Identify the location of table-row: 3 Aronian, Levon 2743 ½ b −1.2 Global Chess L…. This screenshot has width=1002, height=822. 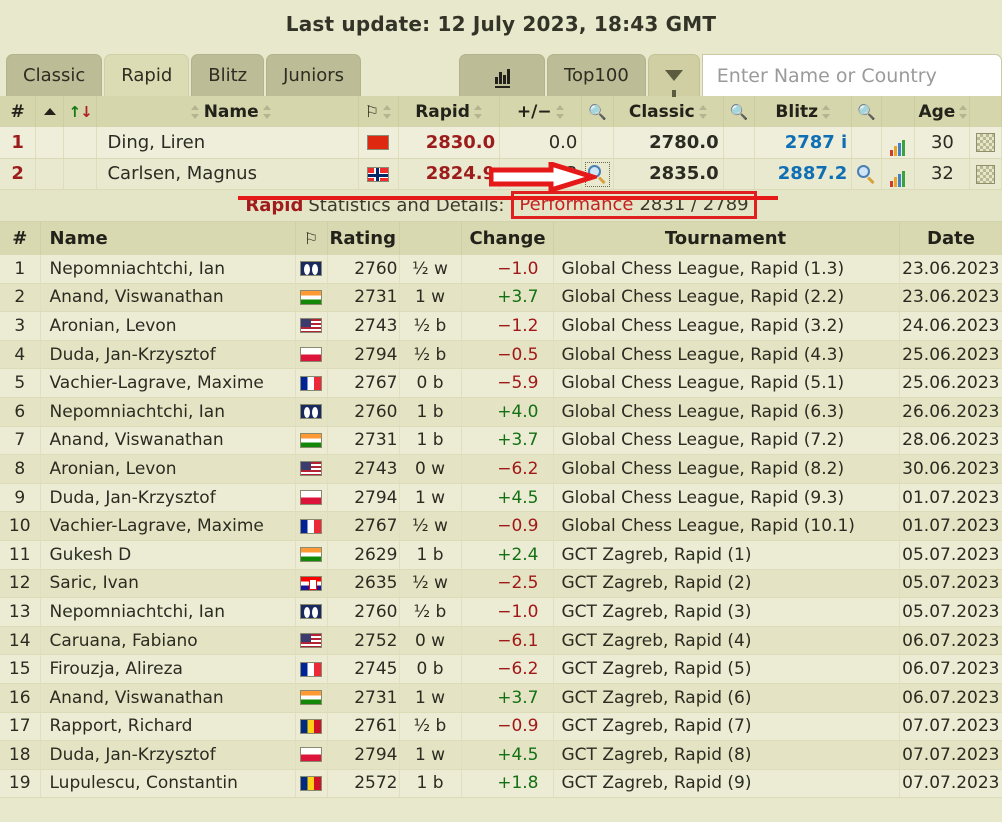
(501, 326).